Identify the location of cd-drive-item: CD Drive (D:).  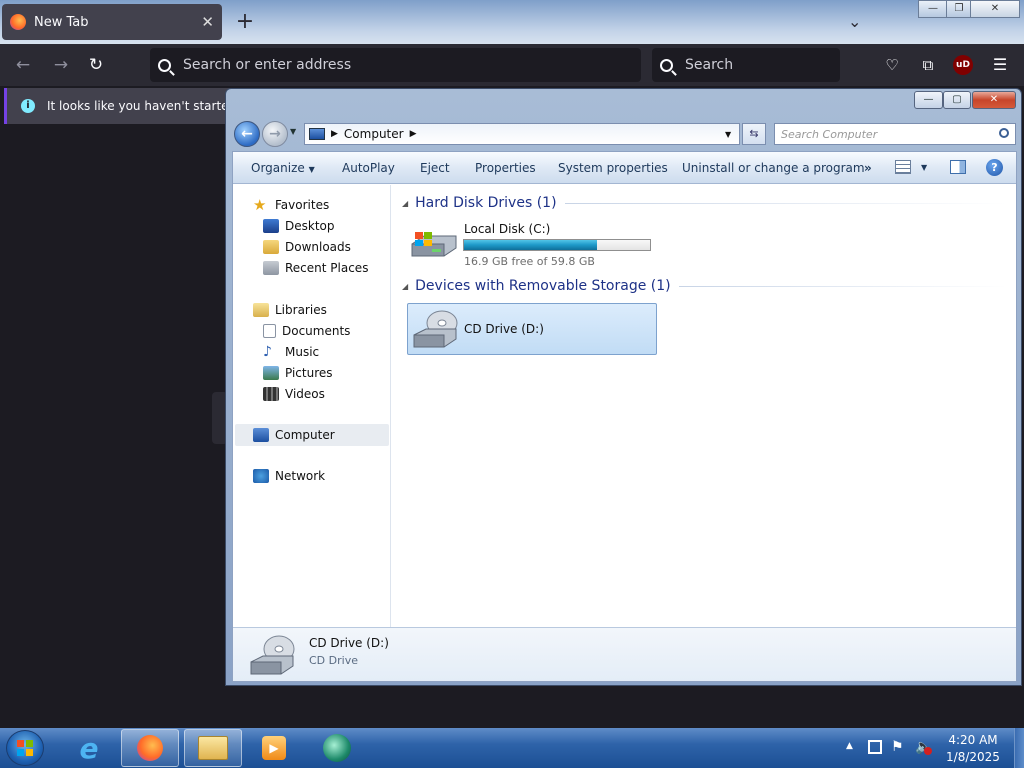
(532, 329).